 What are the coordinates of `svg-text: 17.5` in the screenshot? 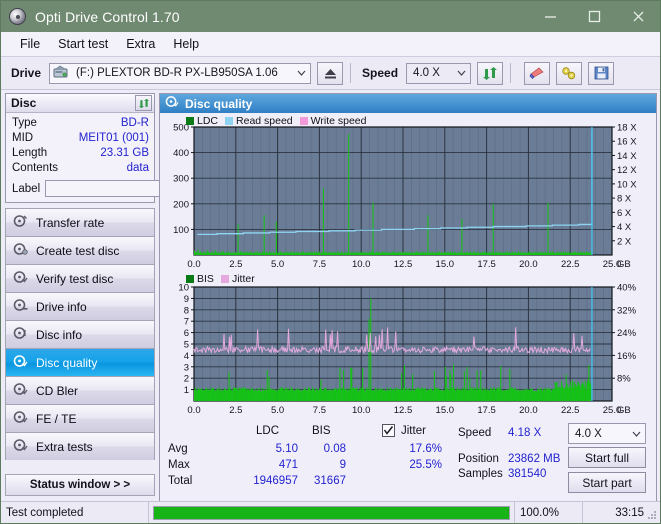 It's located at (486, 264).